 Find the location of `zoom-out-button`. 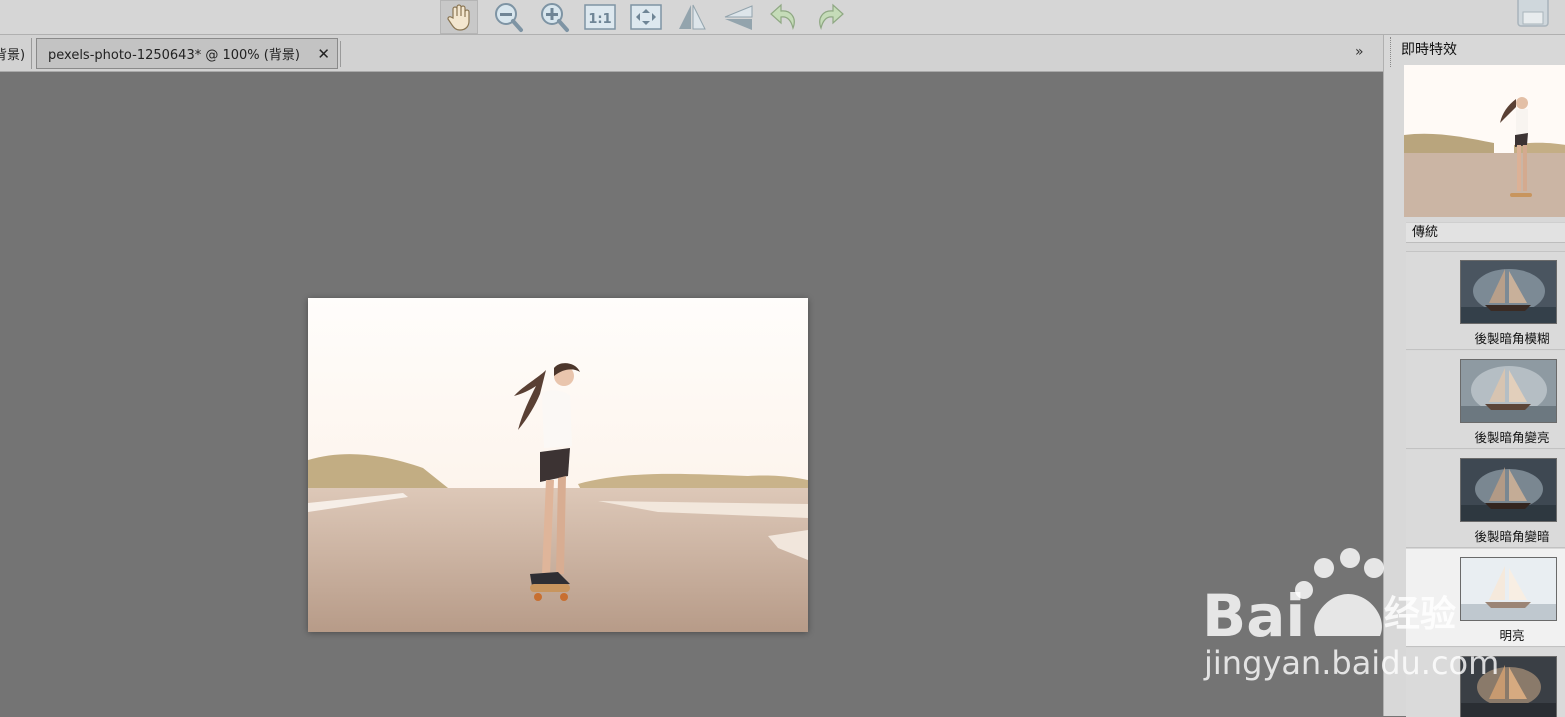

zoom-out-button is located at coordinates (508, 17).